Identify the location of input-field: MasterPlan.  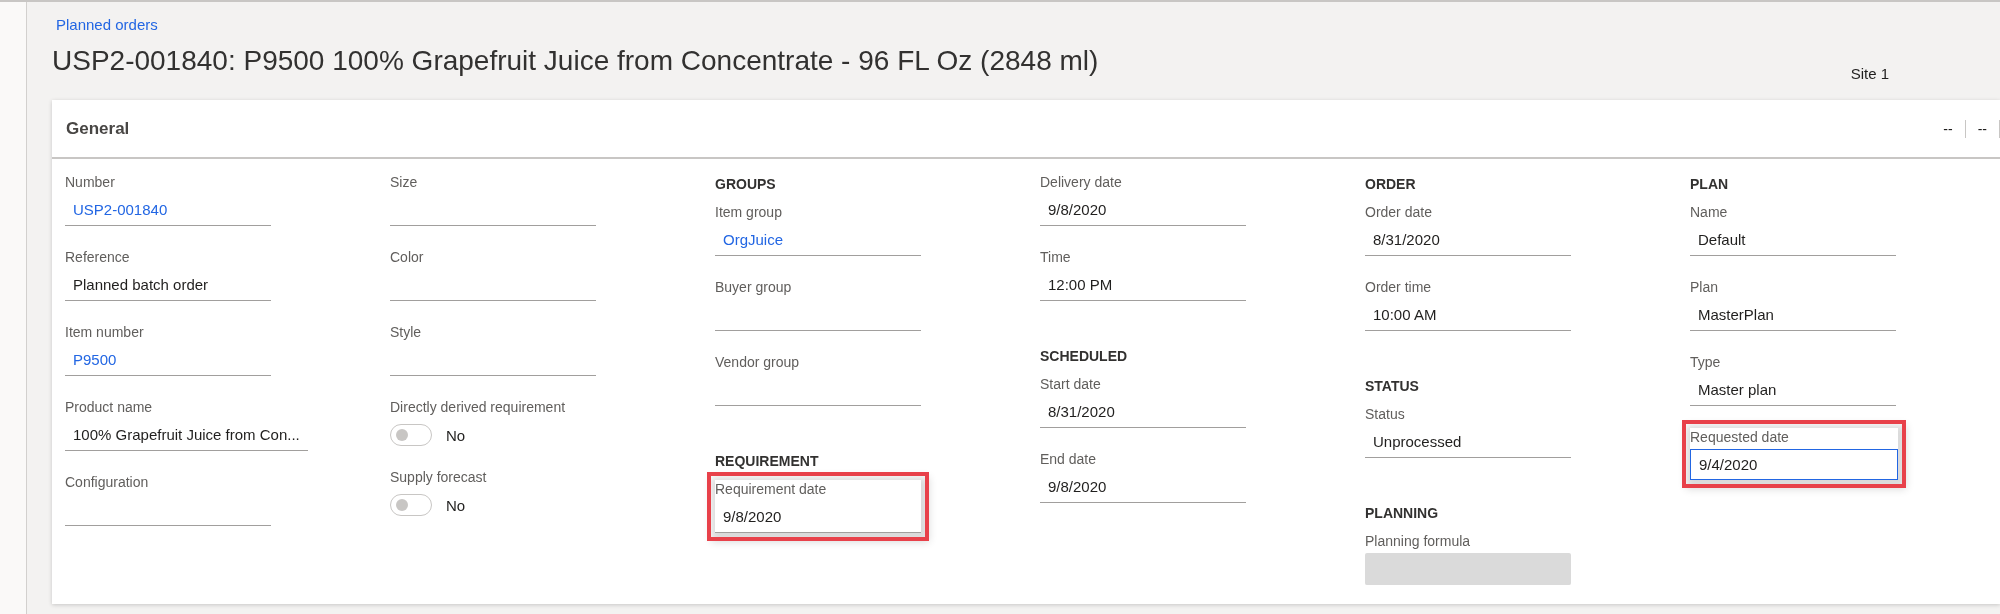
(1793, 315).